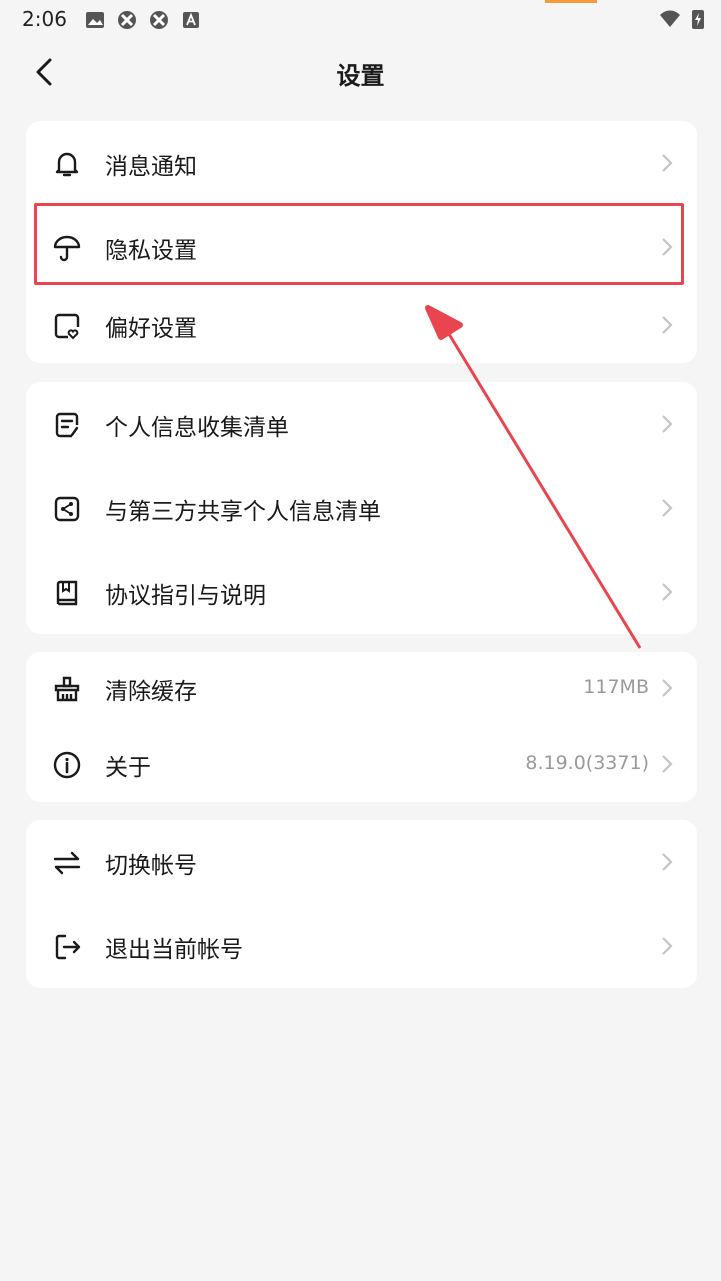 Image resolution: width=721 pixels, height=1281 pixels. What do you see at coordinates (360, 76) in the screenshot?
I see `page-title: 设置` at bounding box center [360, 76].